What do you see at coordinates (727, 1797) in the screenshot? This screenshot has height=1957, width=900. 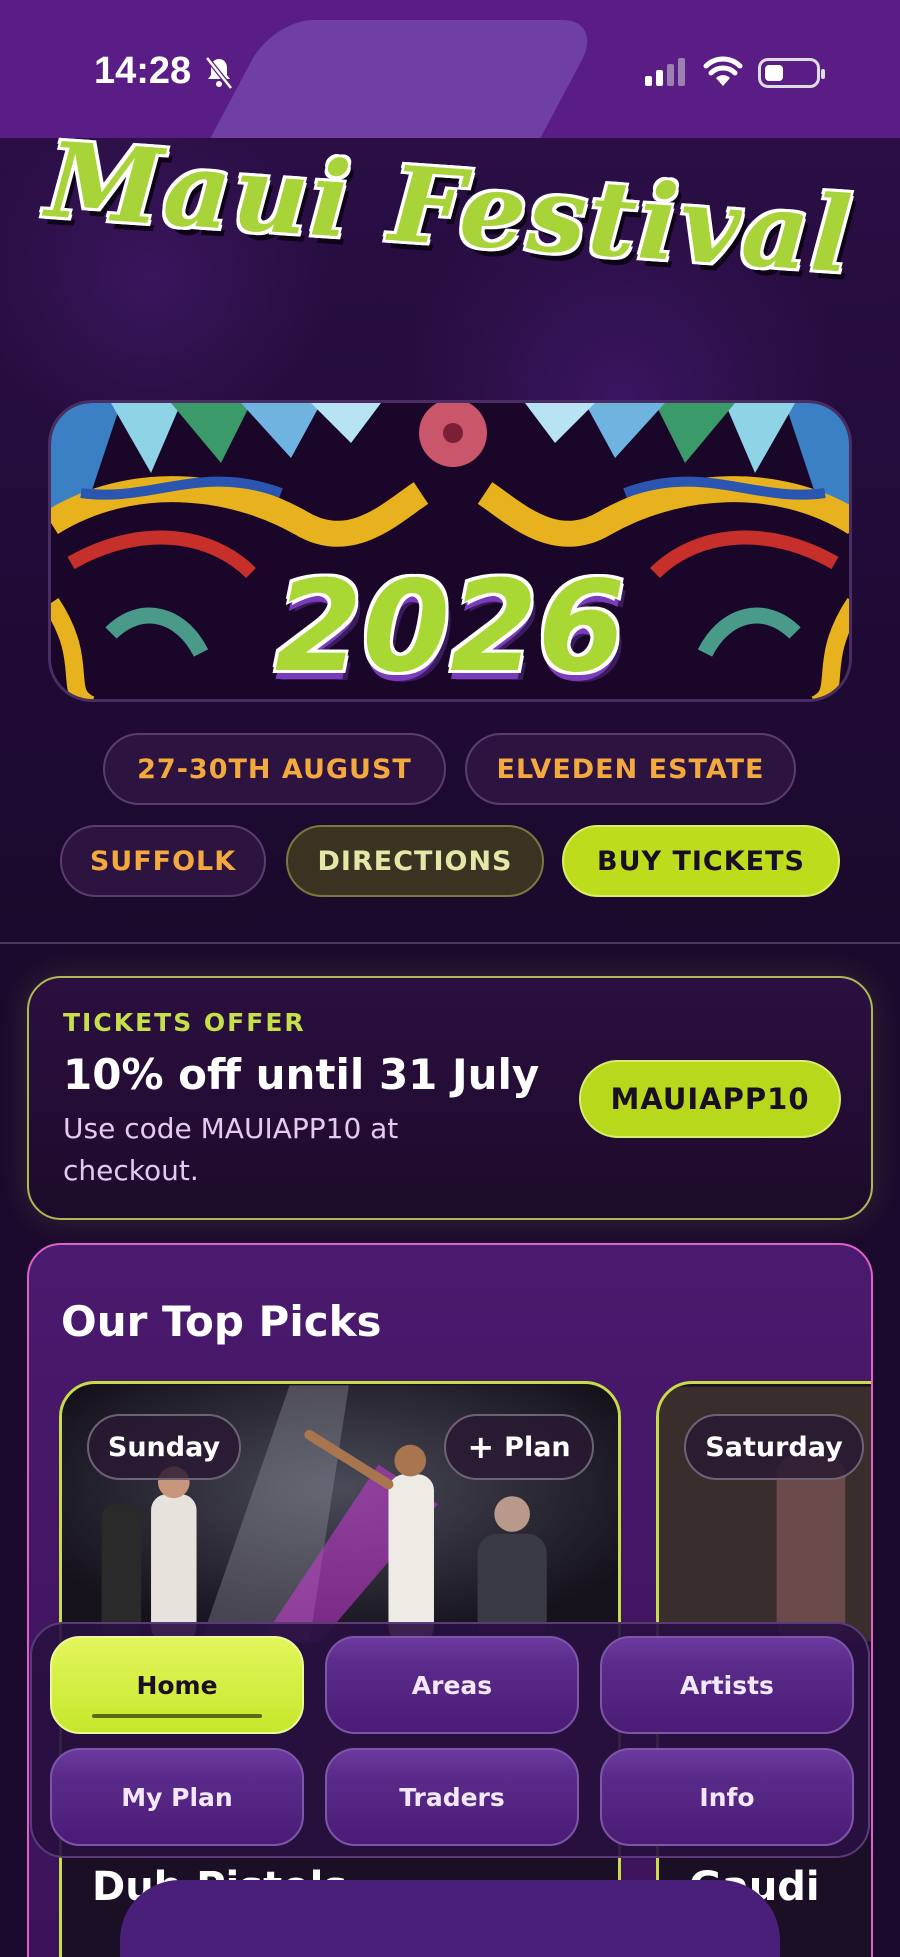 I see `nav-info: Info` at bounding box center [727, 1797].